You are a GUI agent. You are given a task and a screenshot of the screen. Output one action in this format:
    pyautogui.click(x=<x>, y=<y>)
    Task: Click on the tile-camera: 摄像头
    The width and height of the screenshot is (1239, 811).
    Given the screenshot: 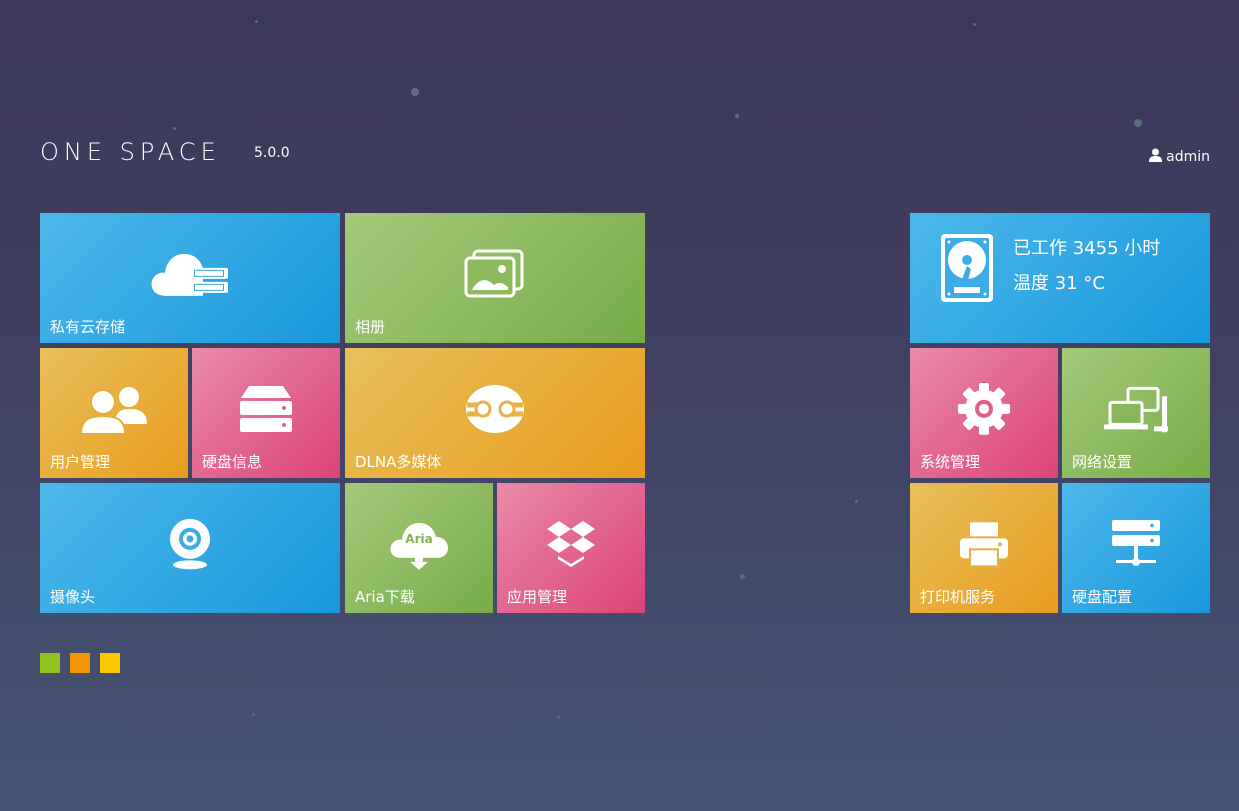 What is the action you would take?
    pyautogui.click(x=190, y=548)
    